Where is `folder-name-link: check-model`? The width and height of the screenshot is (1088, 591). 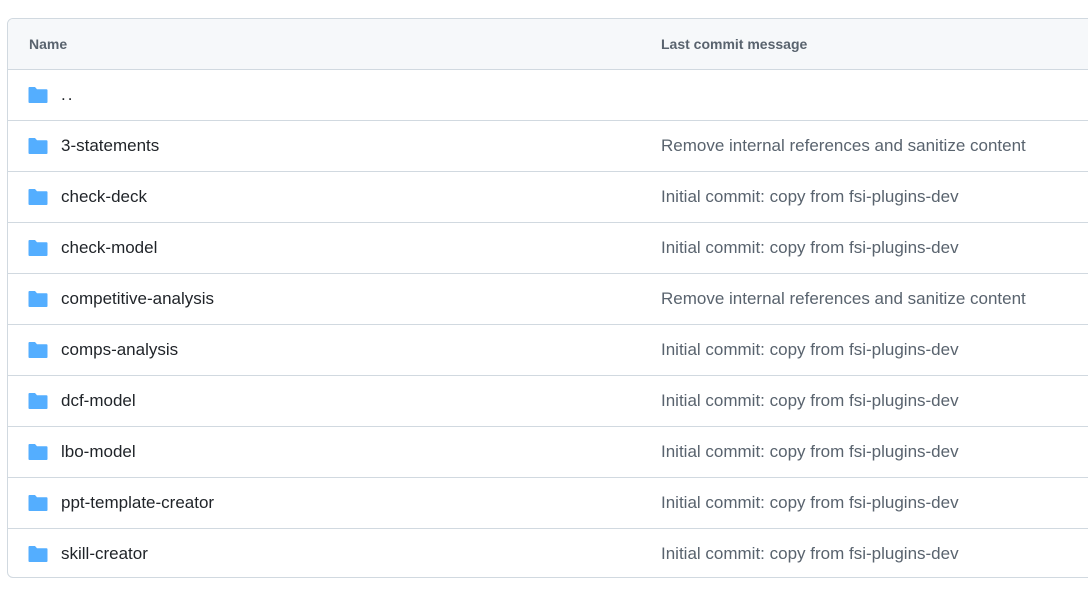
folder-name-link: check-model is located at coordinates (109, 248).